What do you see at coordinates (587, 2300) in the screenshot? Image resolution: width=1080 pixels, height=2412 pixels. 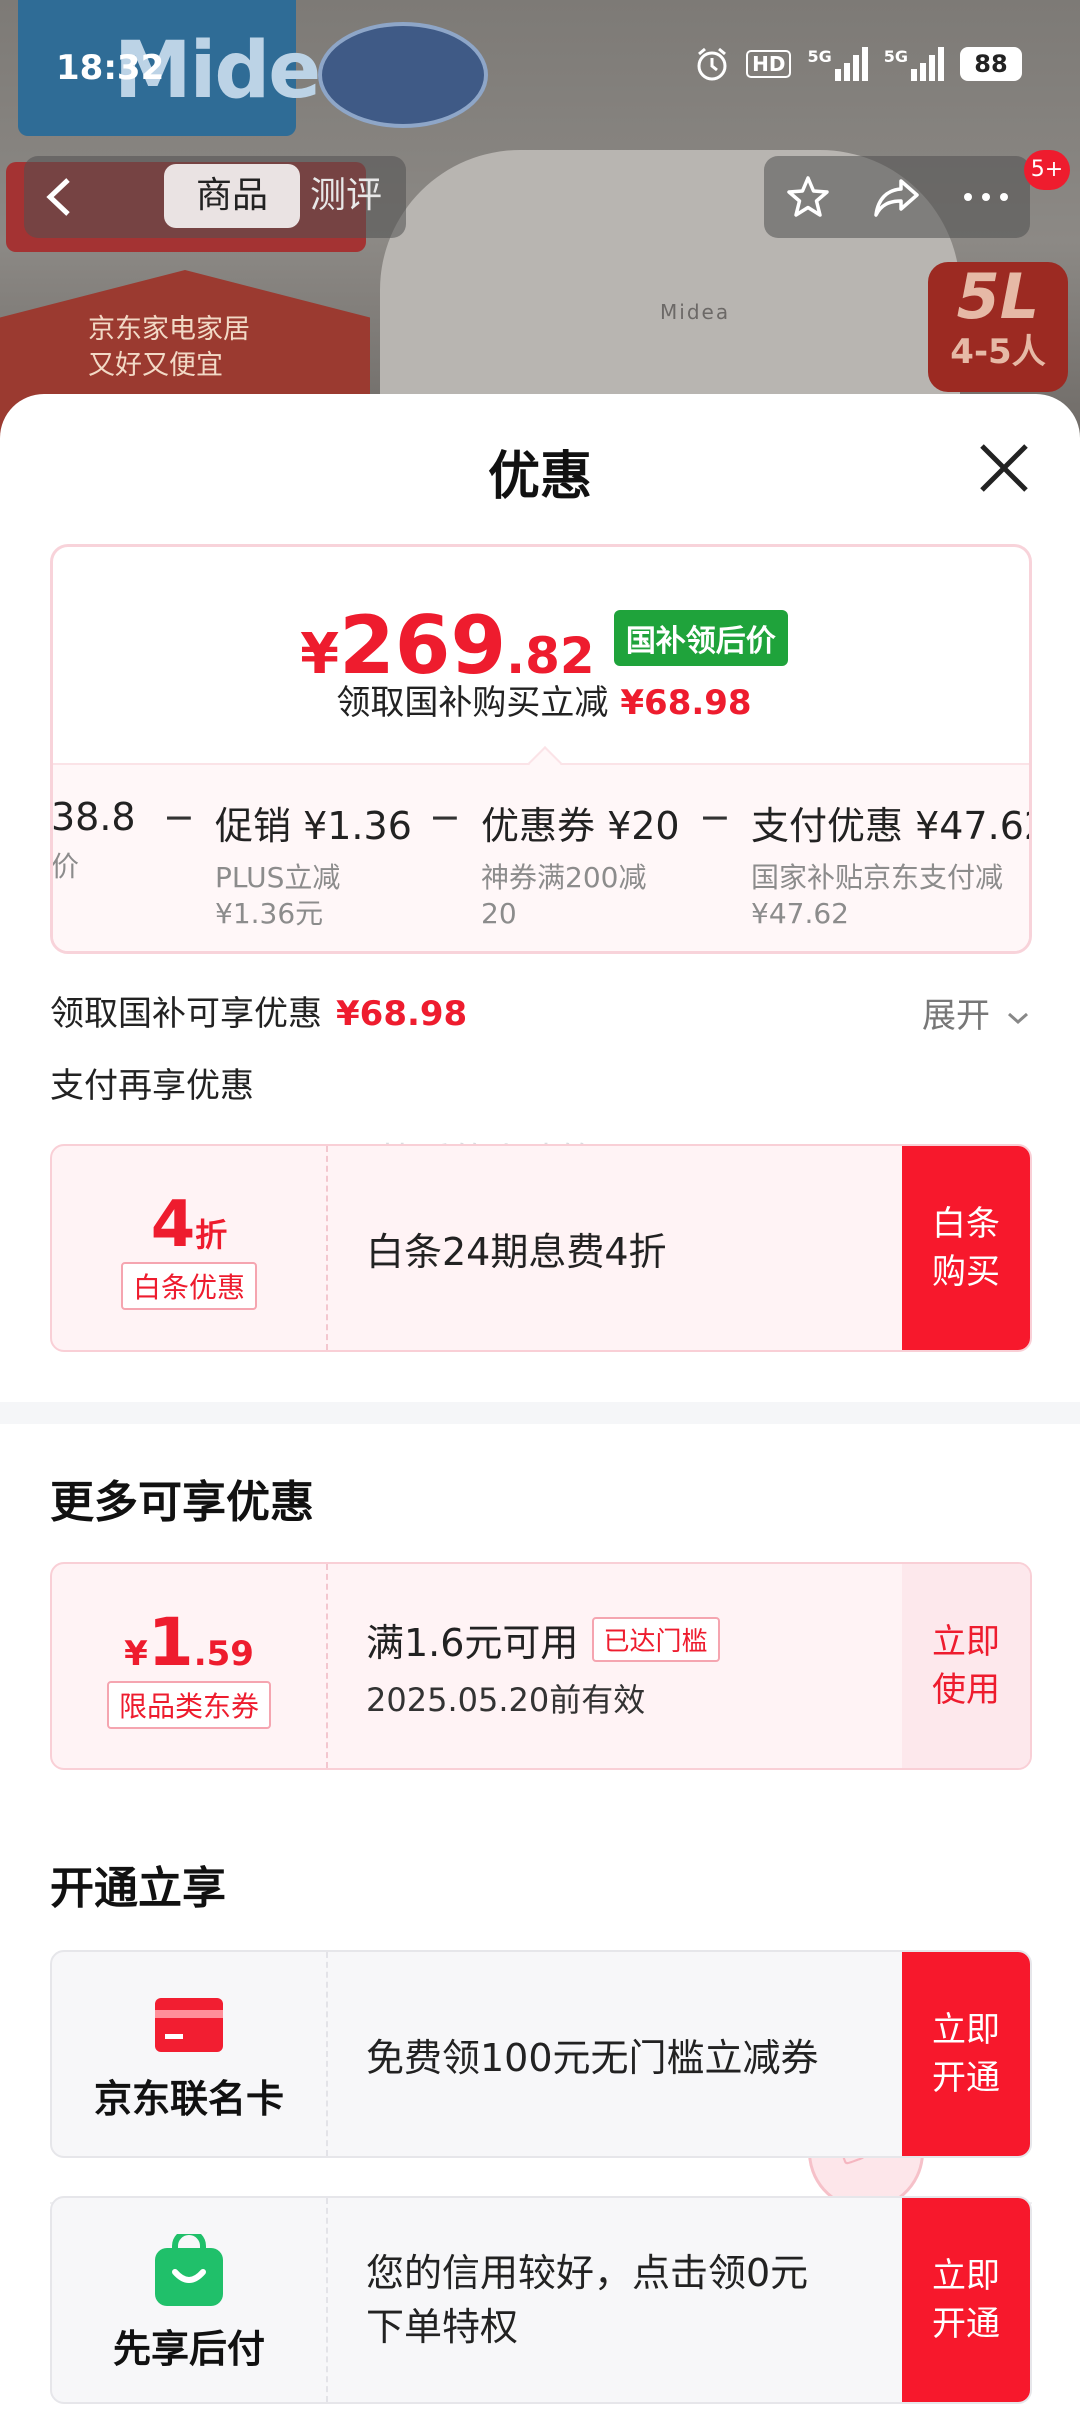 I see `pay-later-desc: 您的信用较好，点击领0元 下单特权` at bounding box center [587, 2300].